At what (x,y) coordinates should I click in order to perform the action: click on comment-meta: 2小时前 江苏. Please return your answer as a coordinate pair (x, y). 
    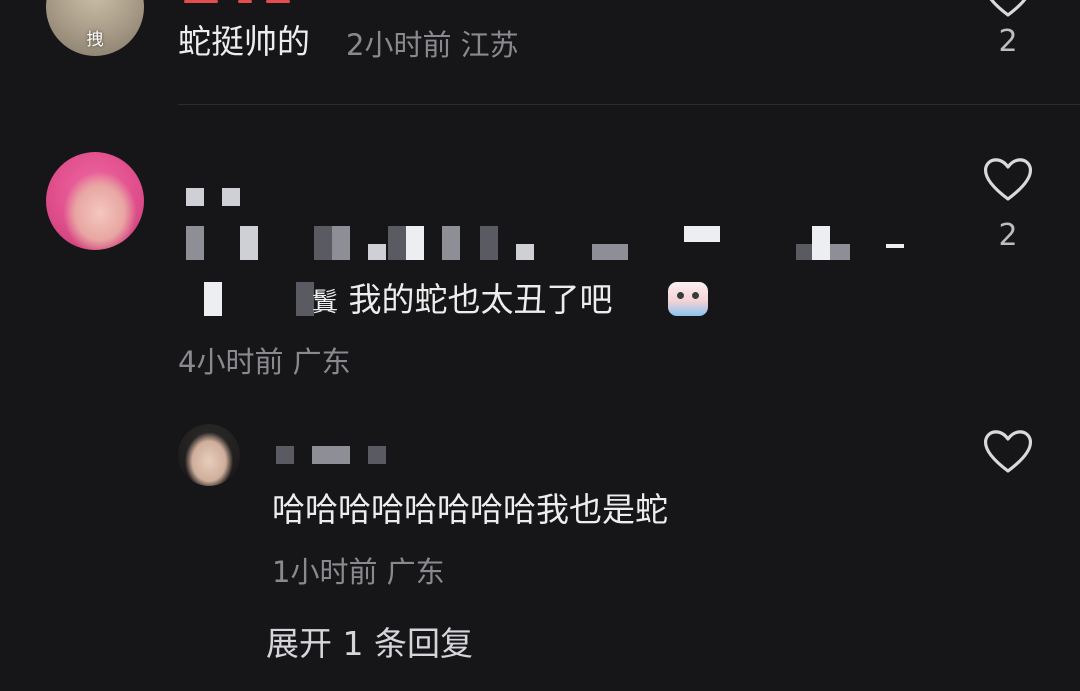
    Looking at the image, I should click on (432, 45).